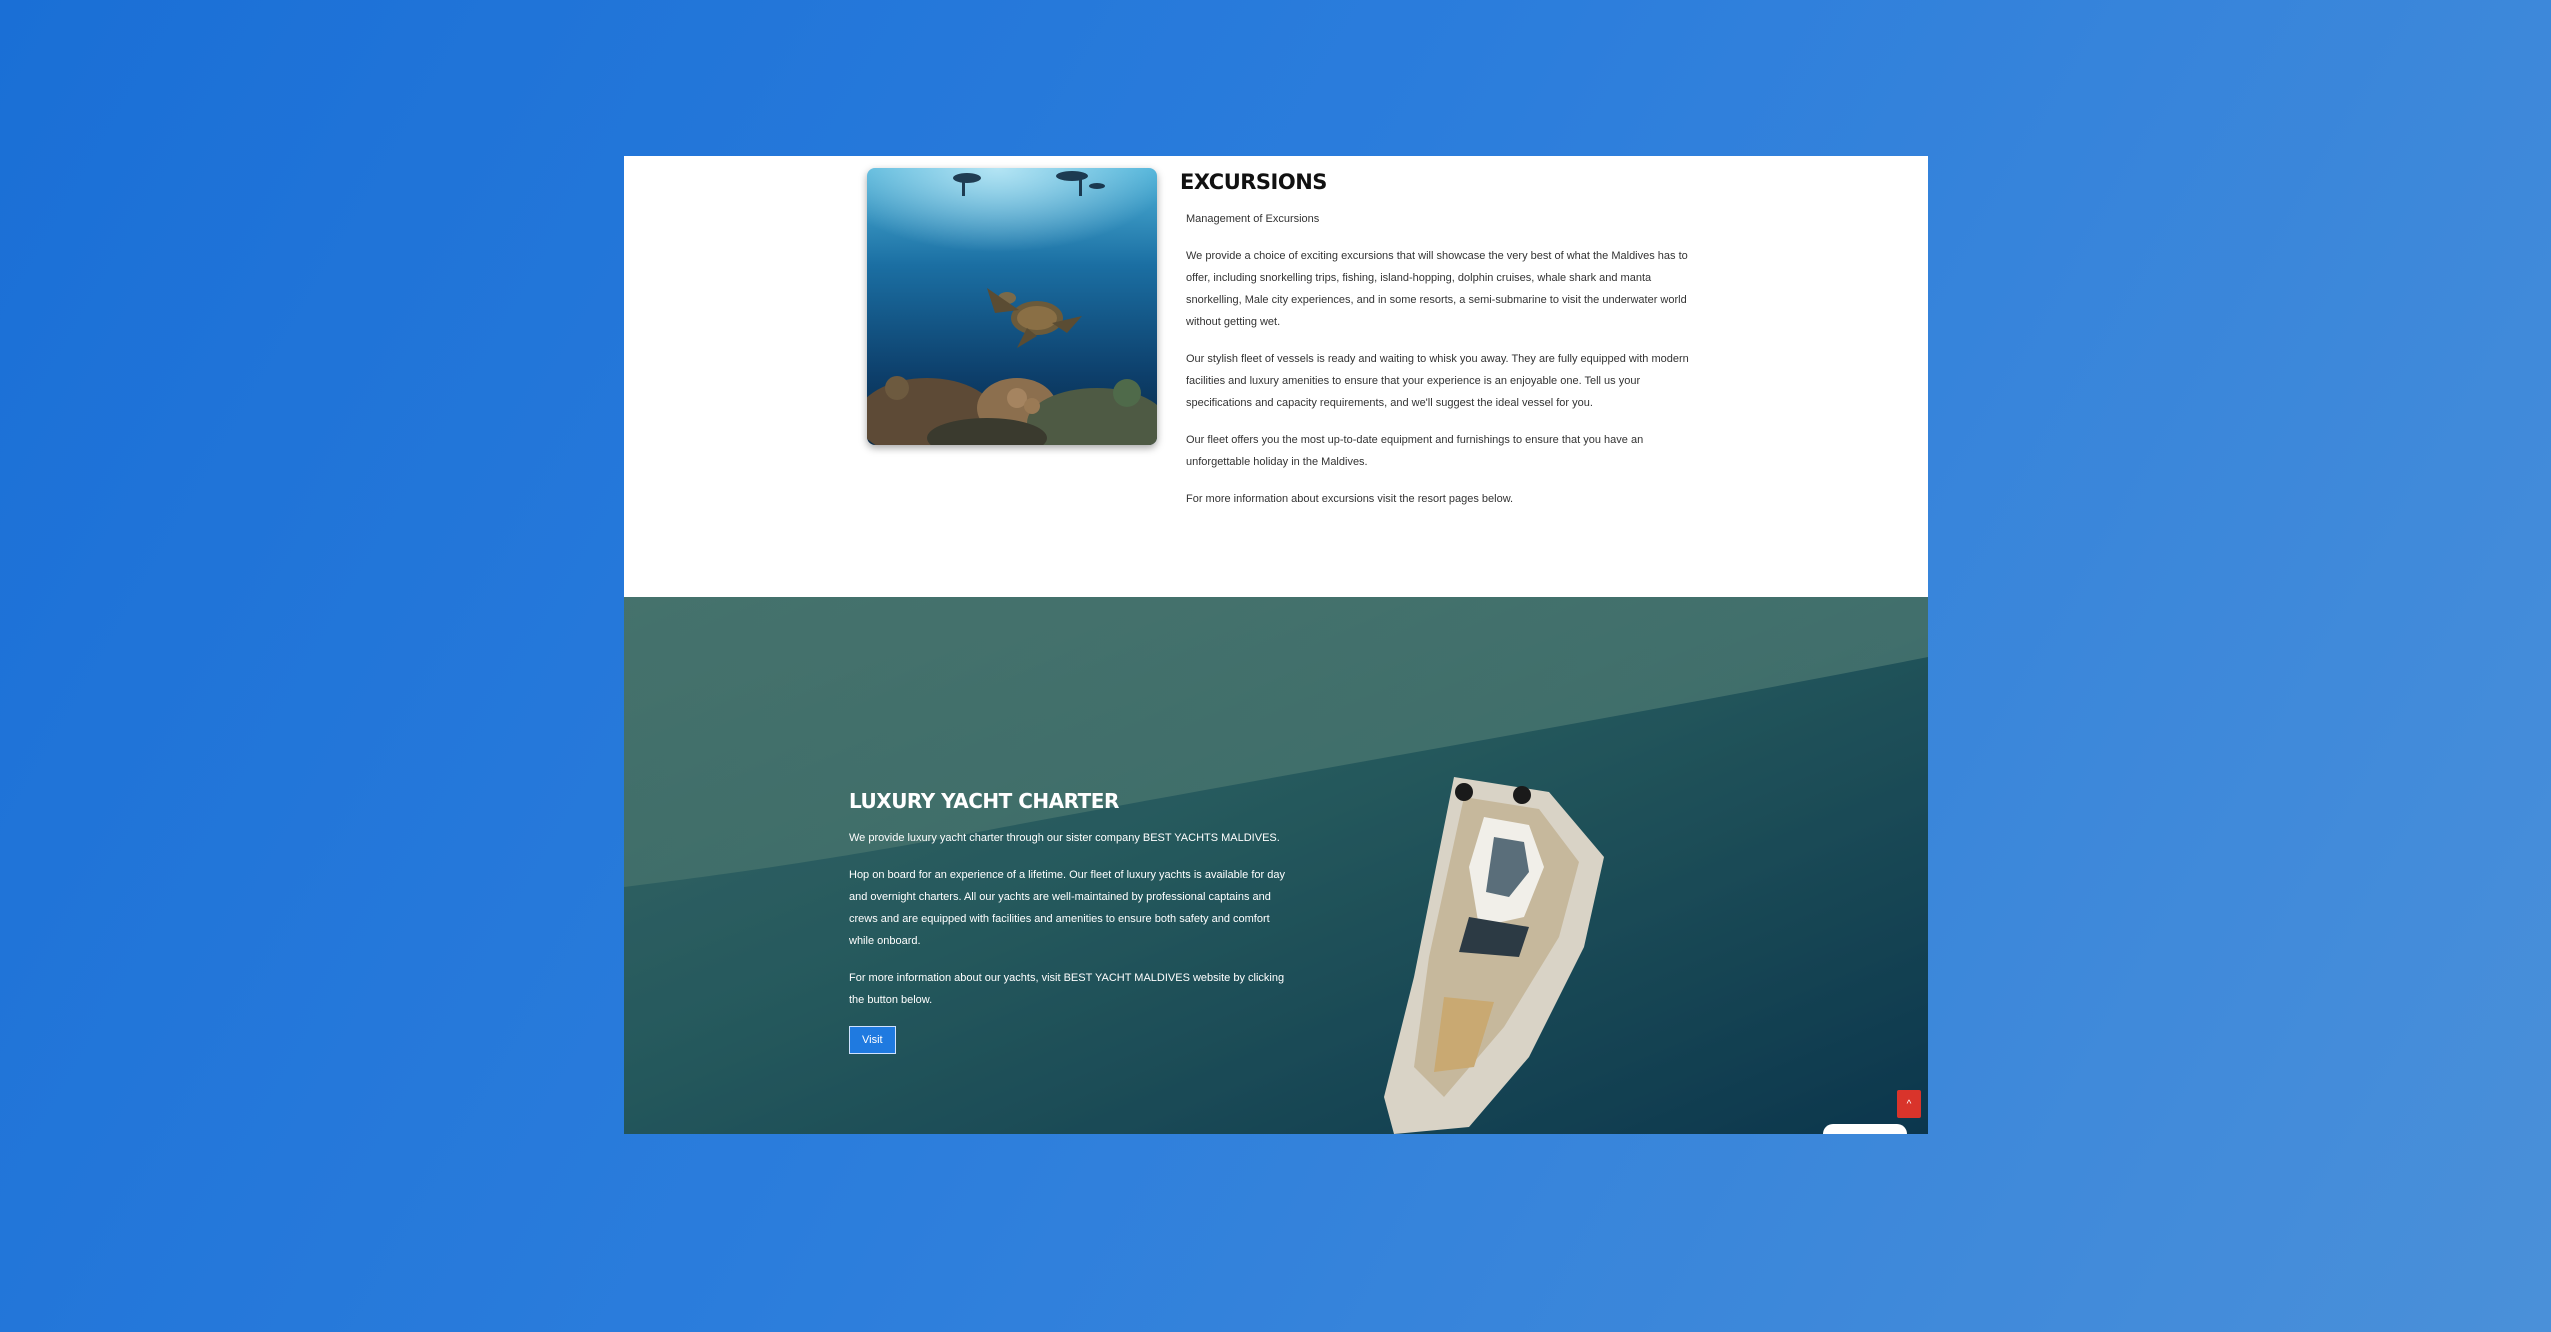 The height and width of the screenshot is (1332, 2551). I want to click on sea-turtle-illustration, so click(1012, 306).